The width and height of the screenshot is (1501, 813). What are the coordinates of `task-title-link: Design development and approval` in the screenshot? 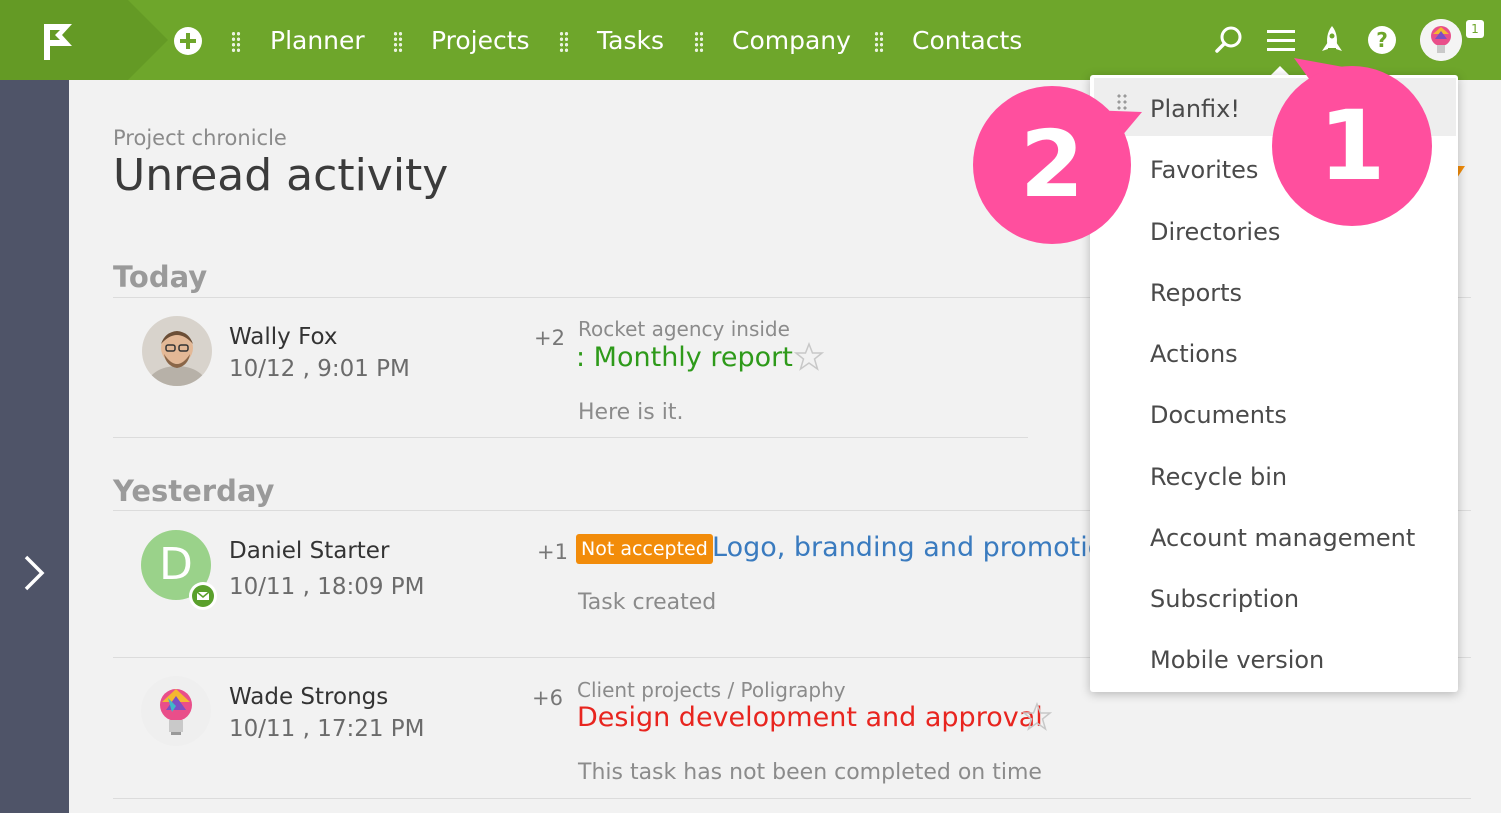 It's located at (810, 717).